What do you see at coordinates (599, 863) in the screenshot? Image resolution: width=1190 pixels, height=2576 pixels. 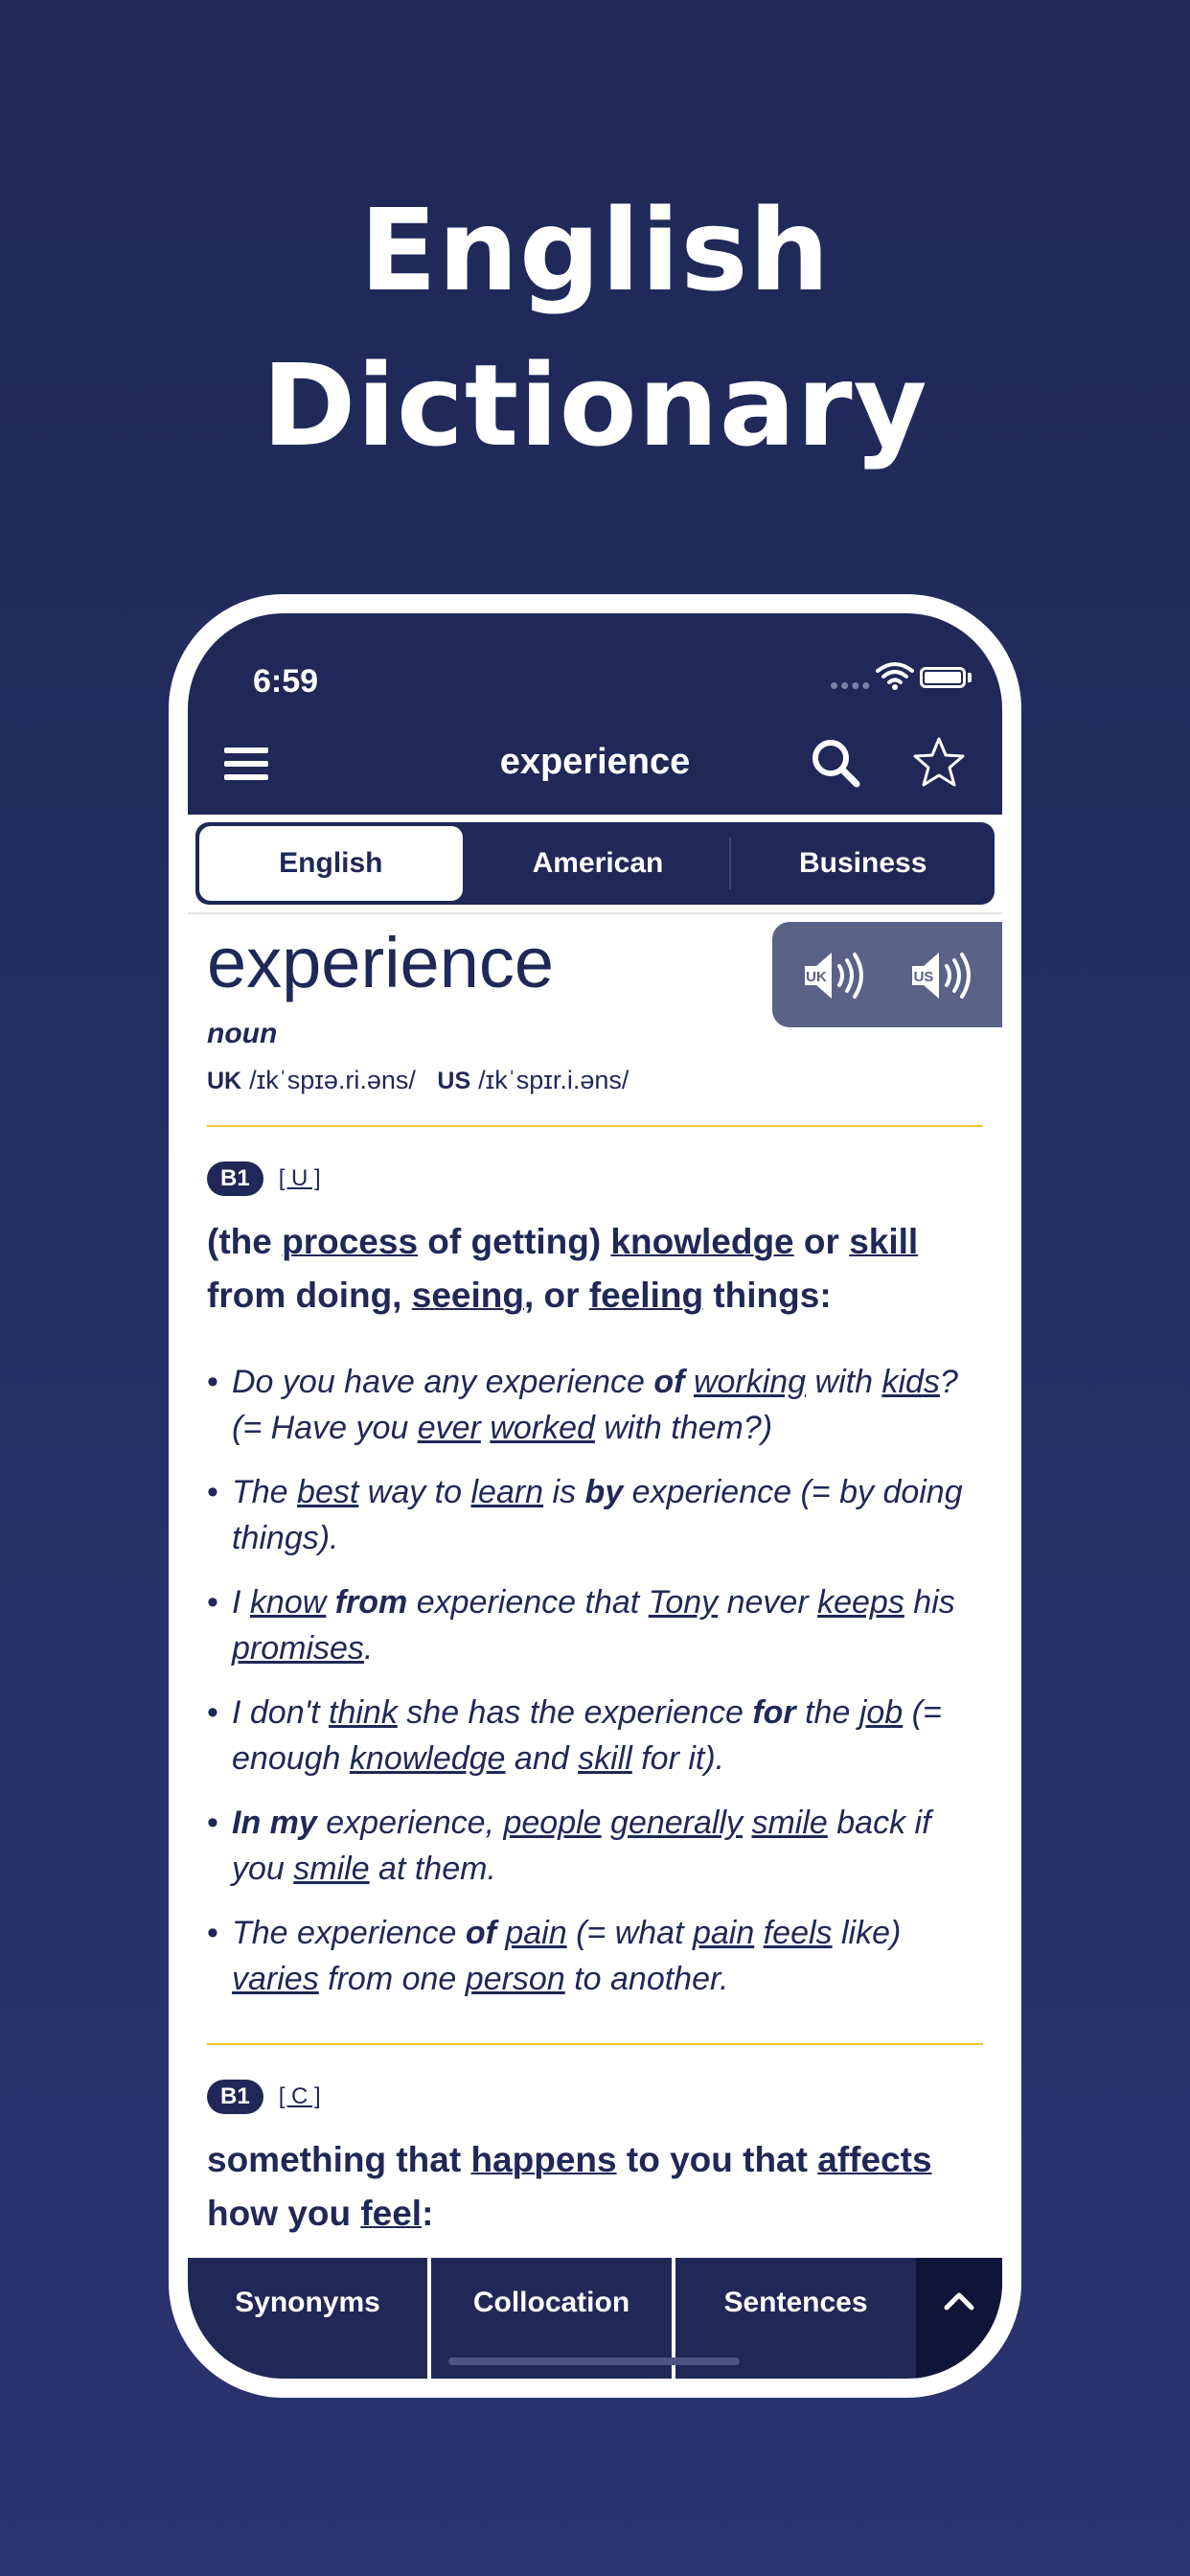 I see `tab-american: American` at bounding box center [599, 863].